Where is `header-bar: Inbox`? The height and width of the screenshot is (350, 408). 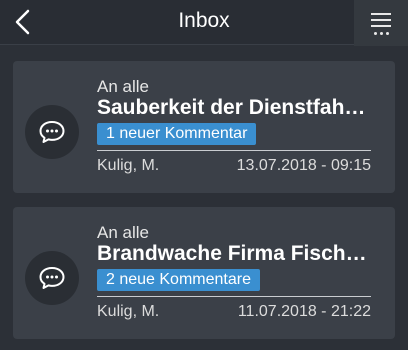 header-bar: Inbox is located at coordinates (204, 23).